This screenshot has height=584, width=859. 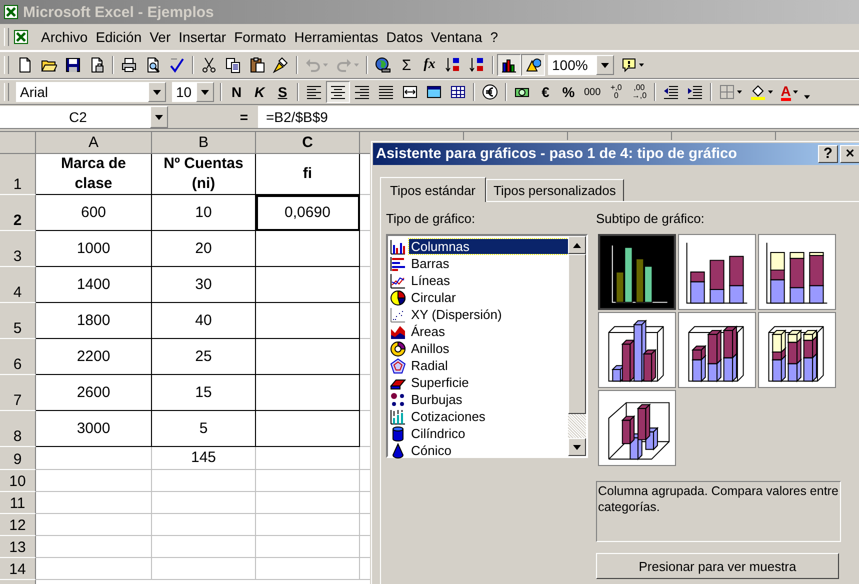 I want to click on table-cell: 145, so click(x=204, y=458).